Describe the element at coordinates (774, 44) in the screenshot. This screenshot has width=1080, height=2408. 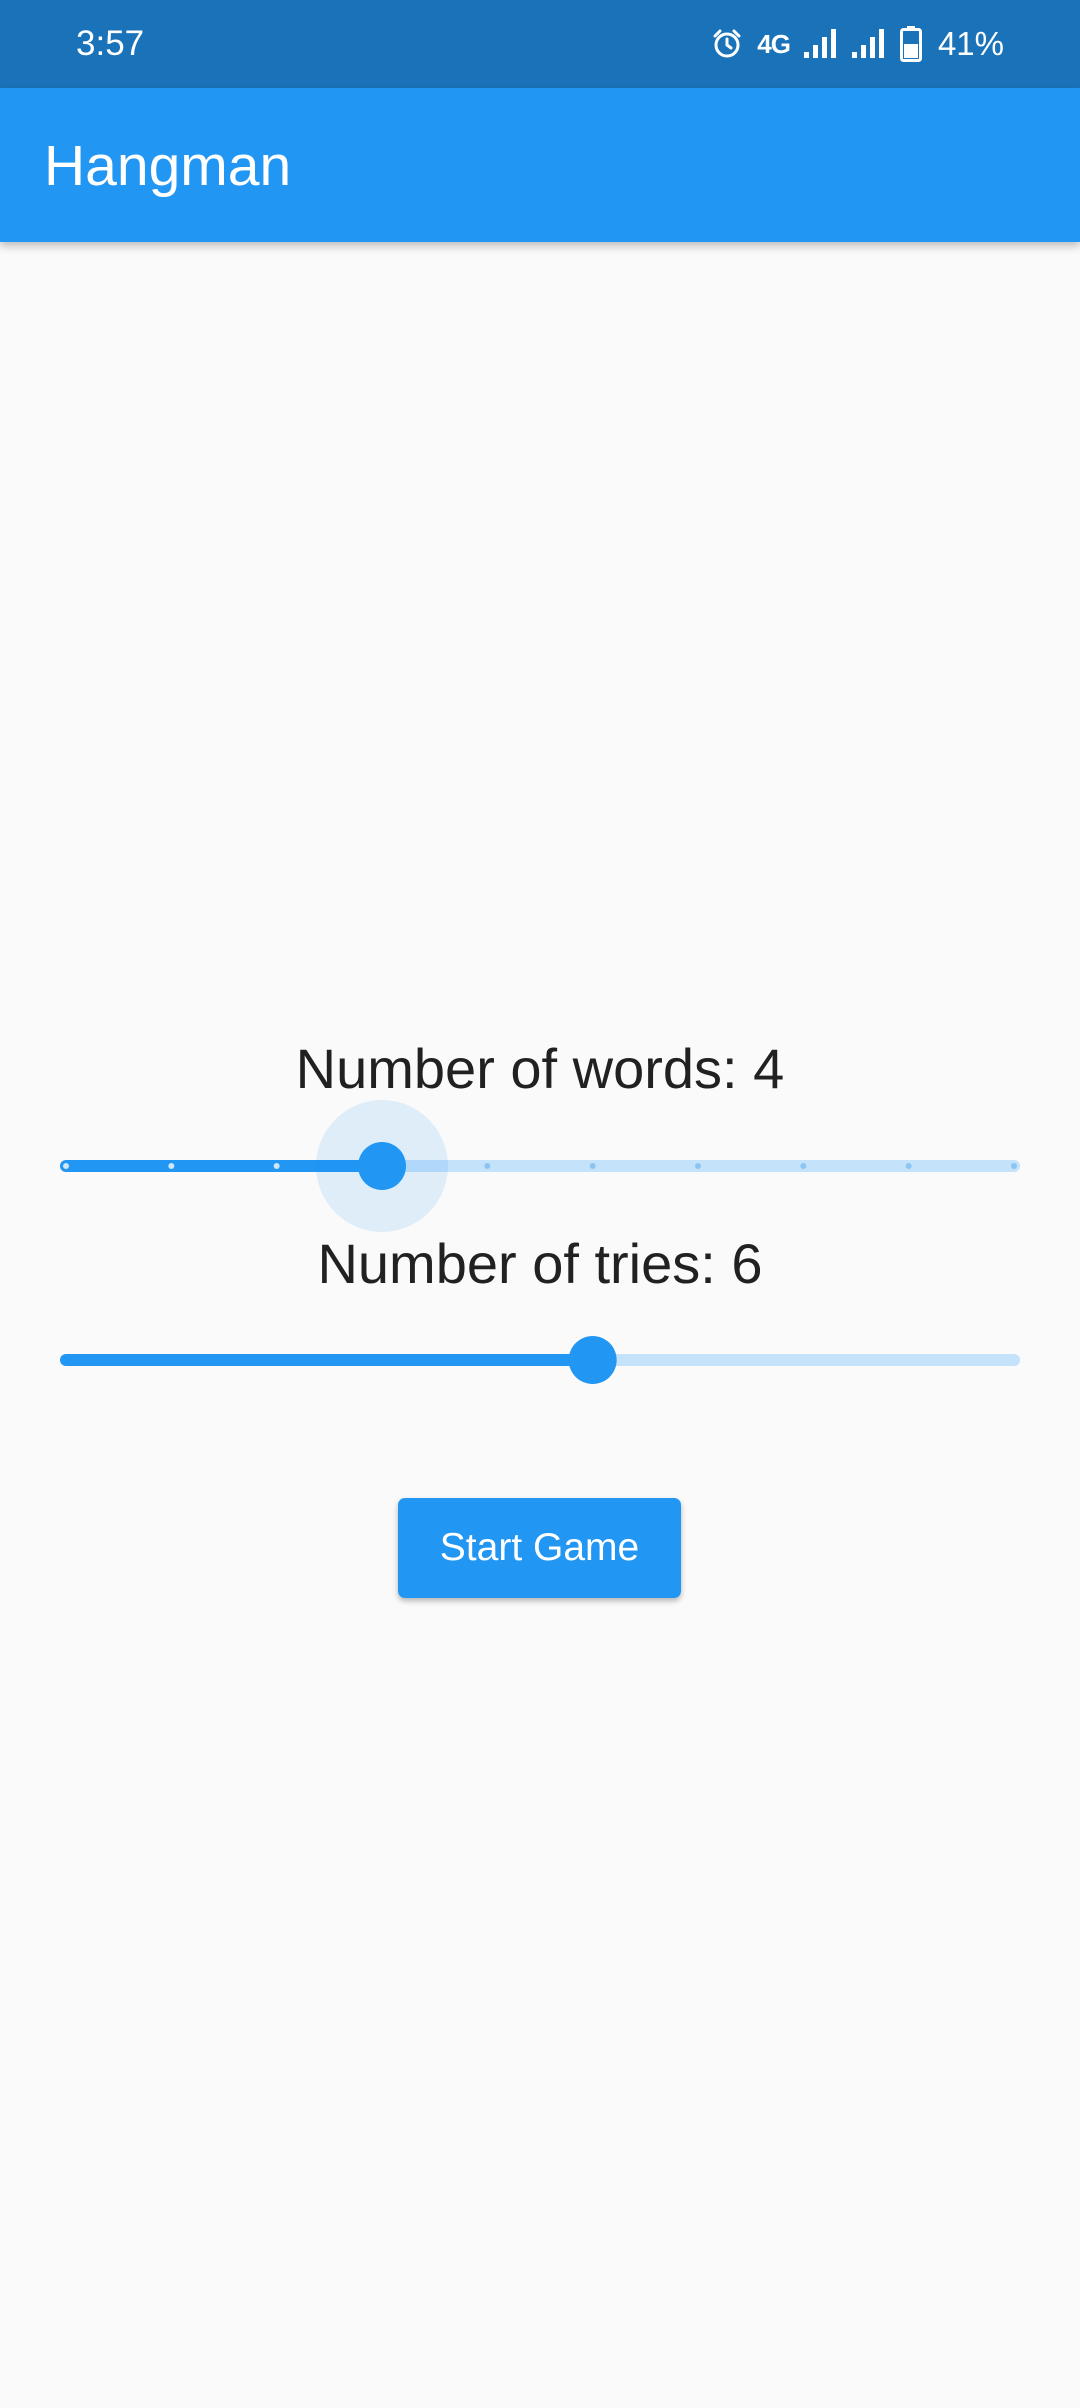
I see `network-type-label: 4G` at that location.